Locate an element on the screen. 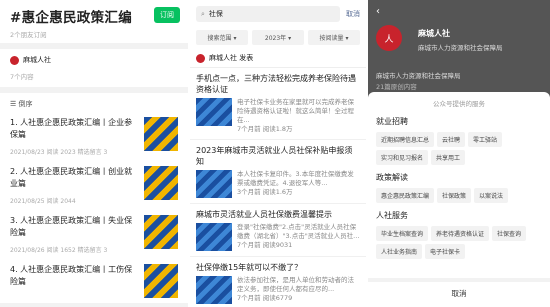  account-logo-icon: 人 is located at coordinates (389, 38).